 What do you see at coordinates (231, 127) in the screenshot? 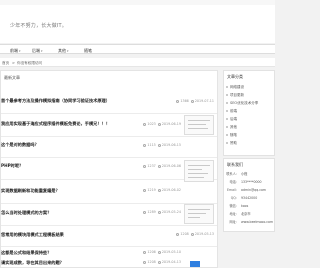
I see `category-item: 其他` at bounding box center [231, 127].